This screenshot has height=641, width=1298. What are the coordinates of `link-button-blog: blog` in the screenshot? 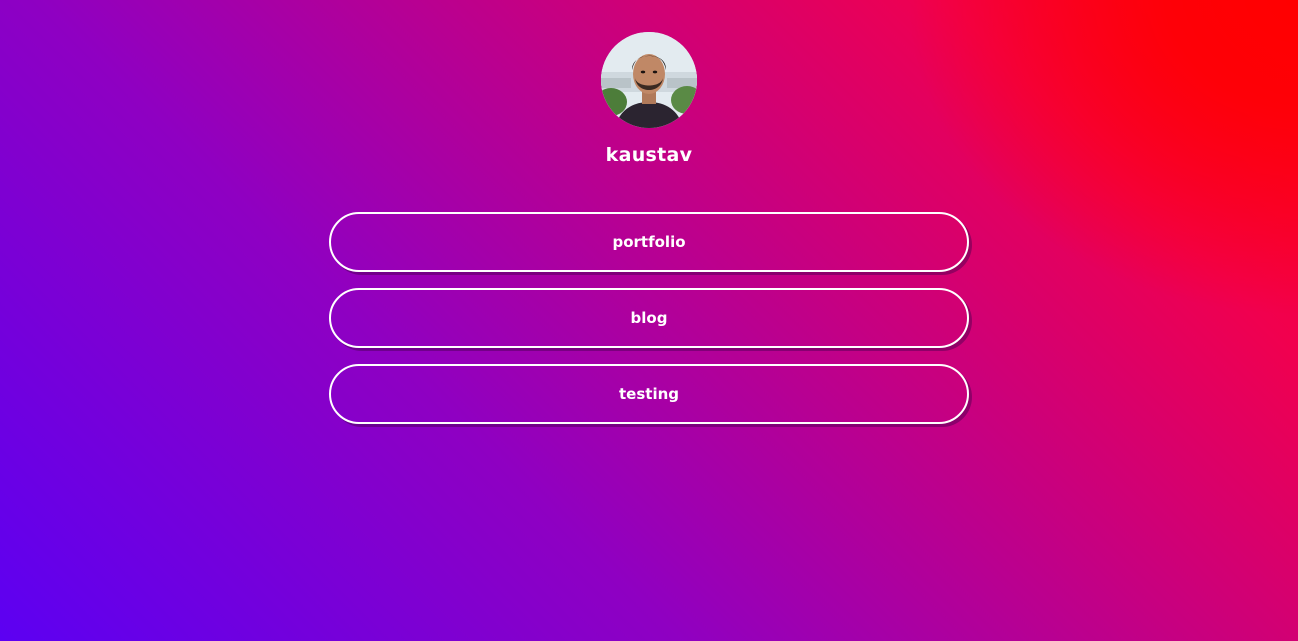 It's located at (649, 318).